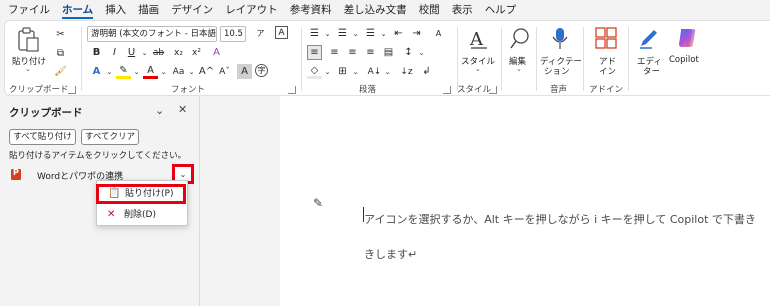 The width and height of the screenshot is (770, 306). I want to click on paste-button: 貼り付け ⌄, so click(28, 50).